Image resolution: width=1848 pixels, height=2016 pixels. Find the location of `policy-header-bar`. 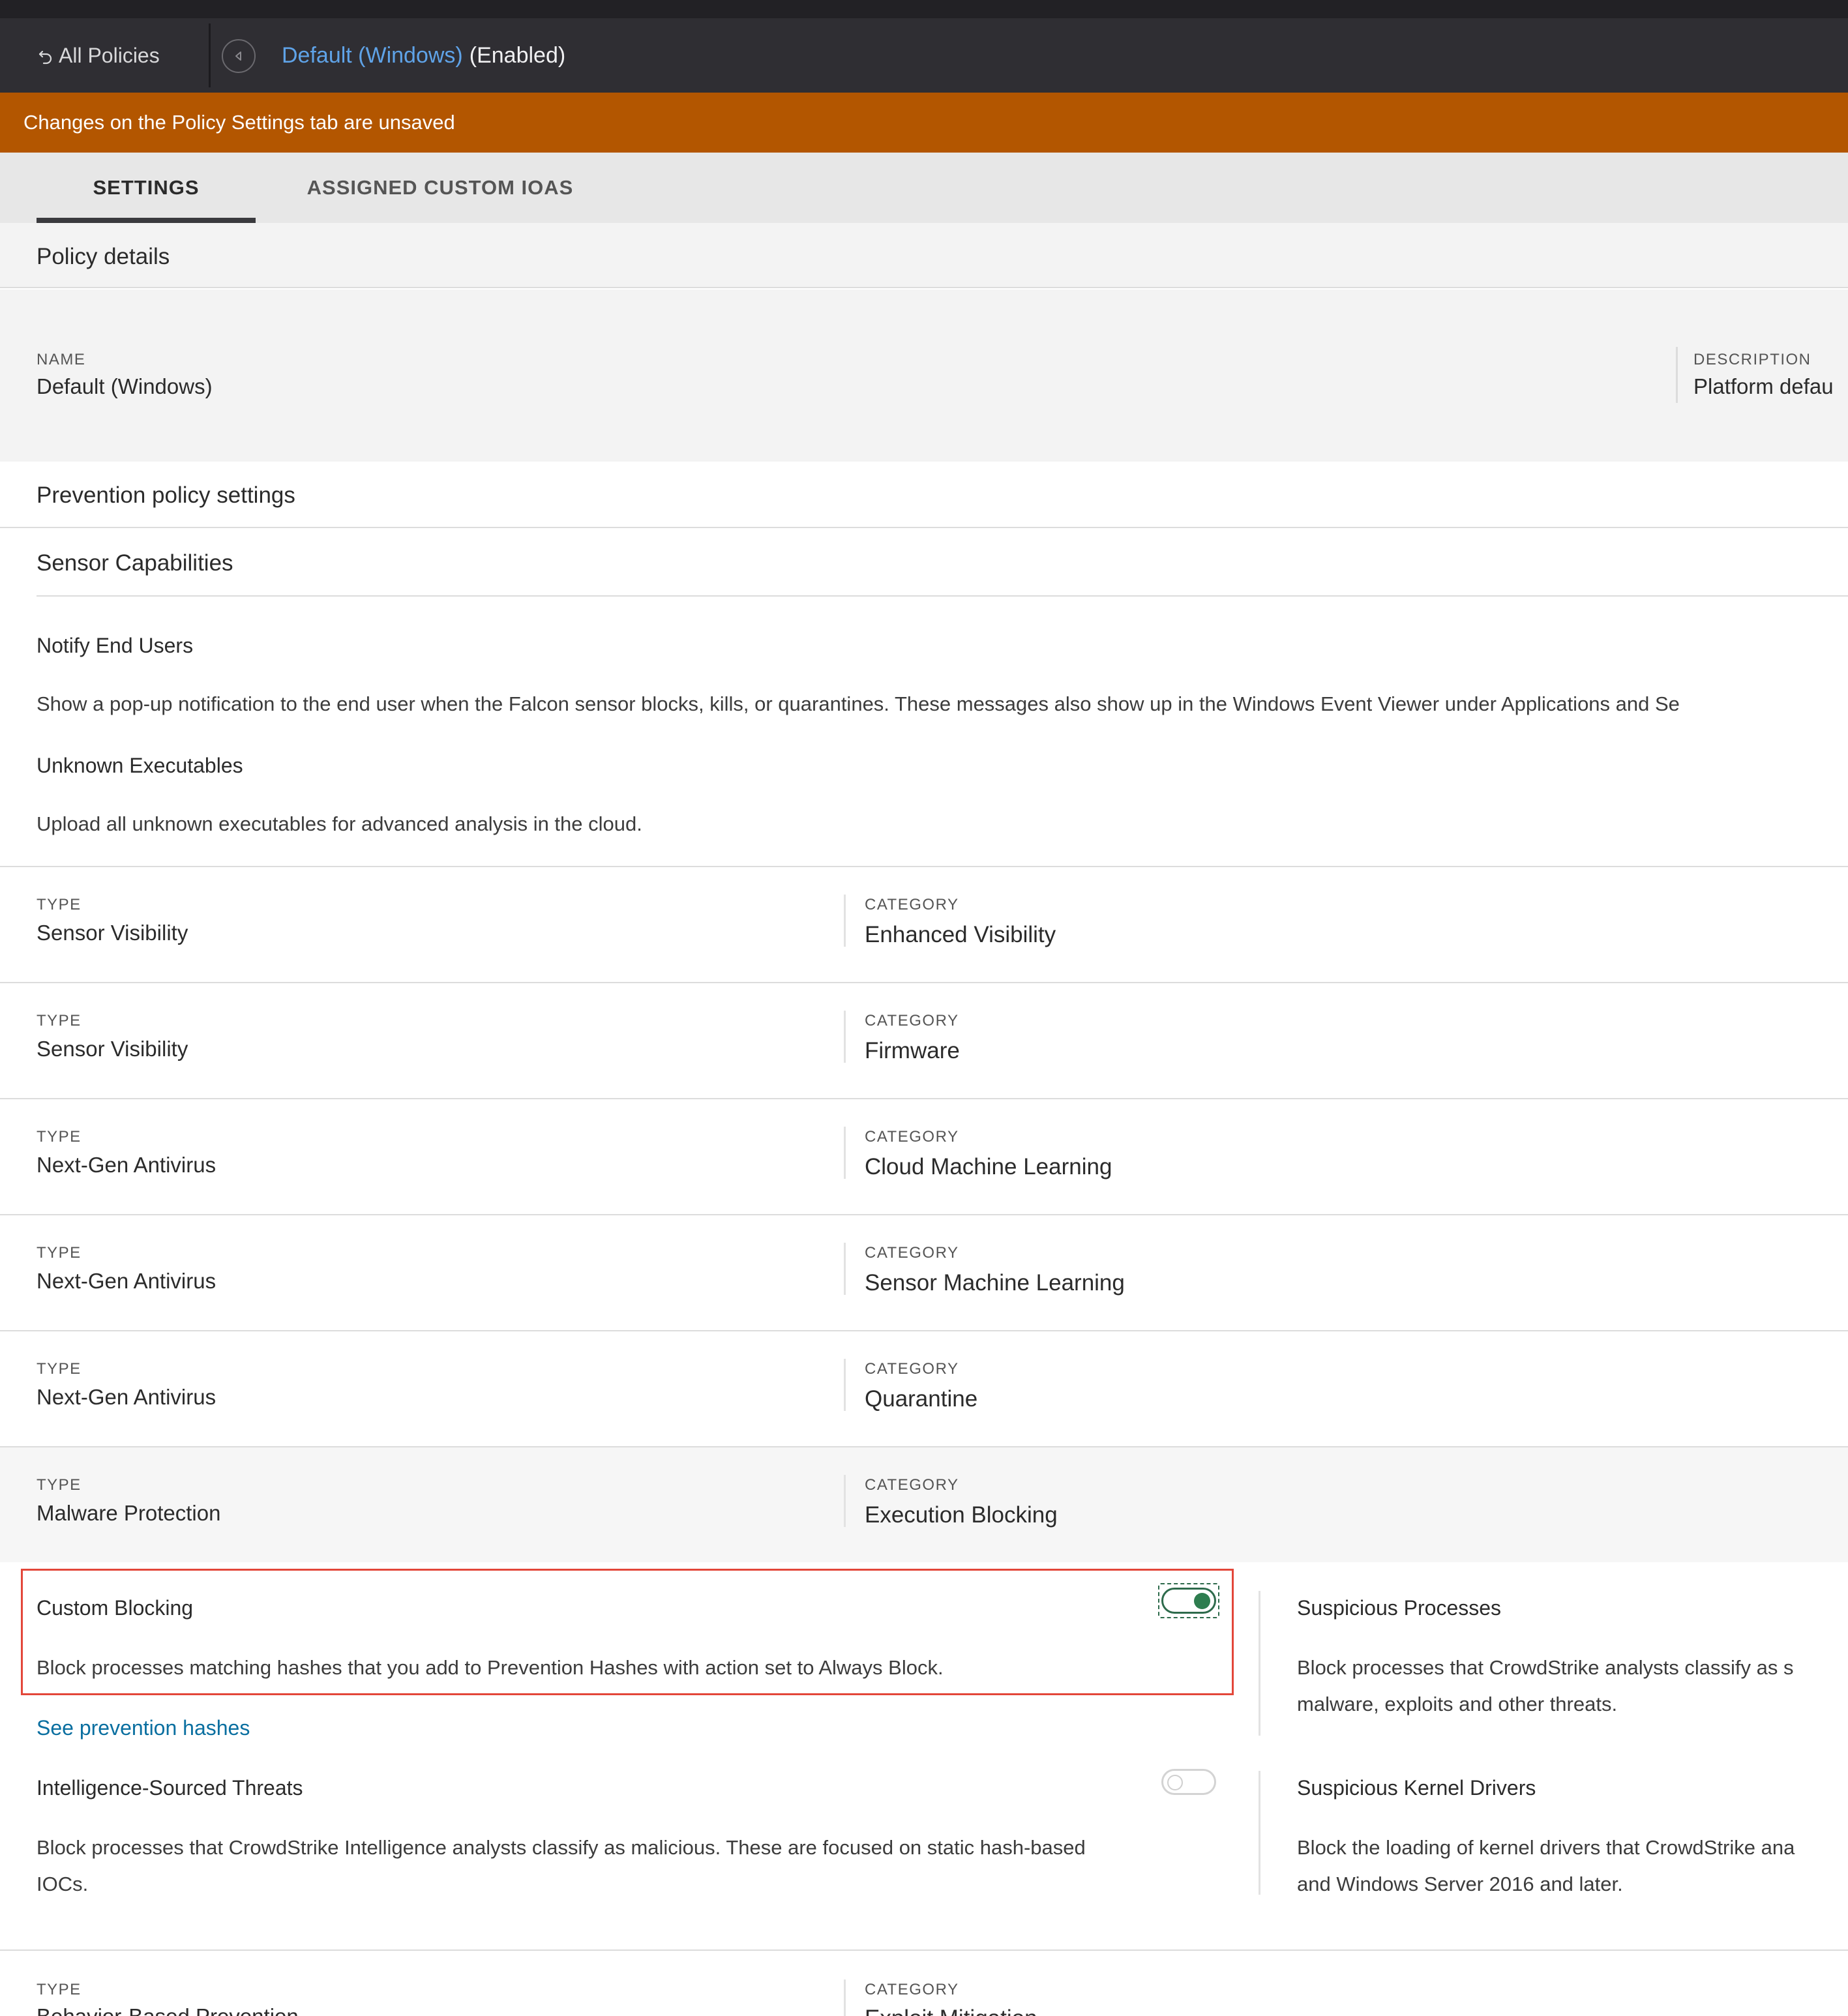

policy-header-bar is located at coordinates (924, 55).